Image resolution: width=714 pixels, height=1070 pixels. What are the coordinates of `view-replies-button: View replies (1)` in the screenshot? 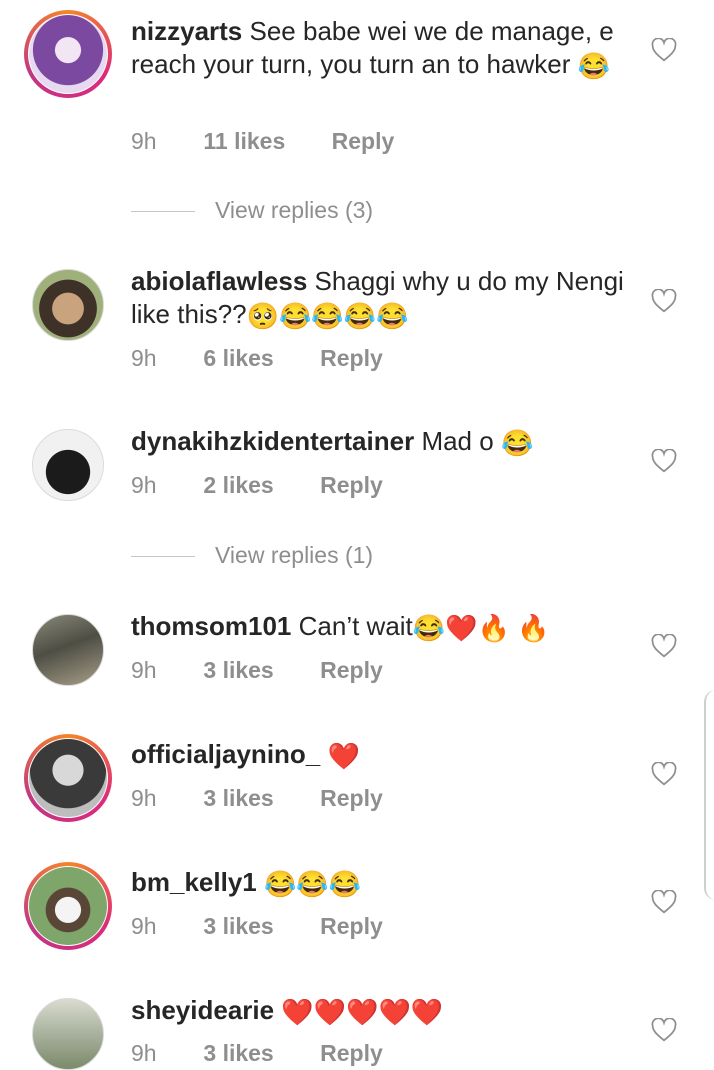 It's located at (252, 555).